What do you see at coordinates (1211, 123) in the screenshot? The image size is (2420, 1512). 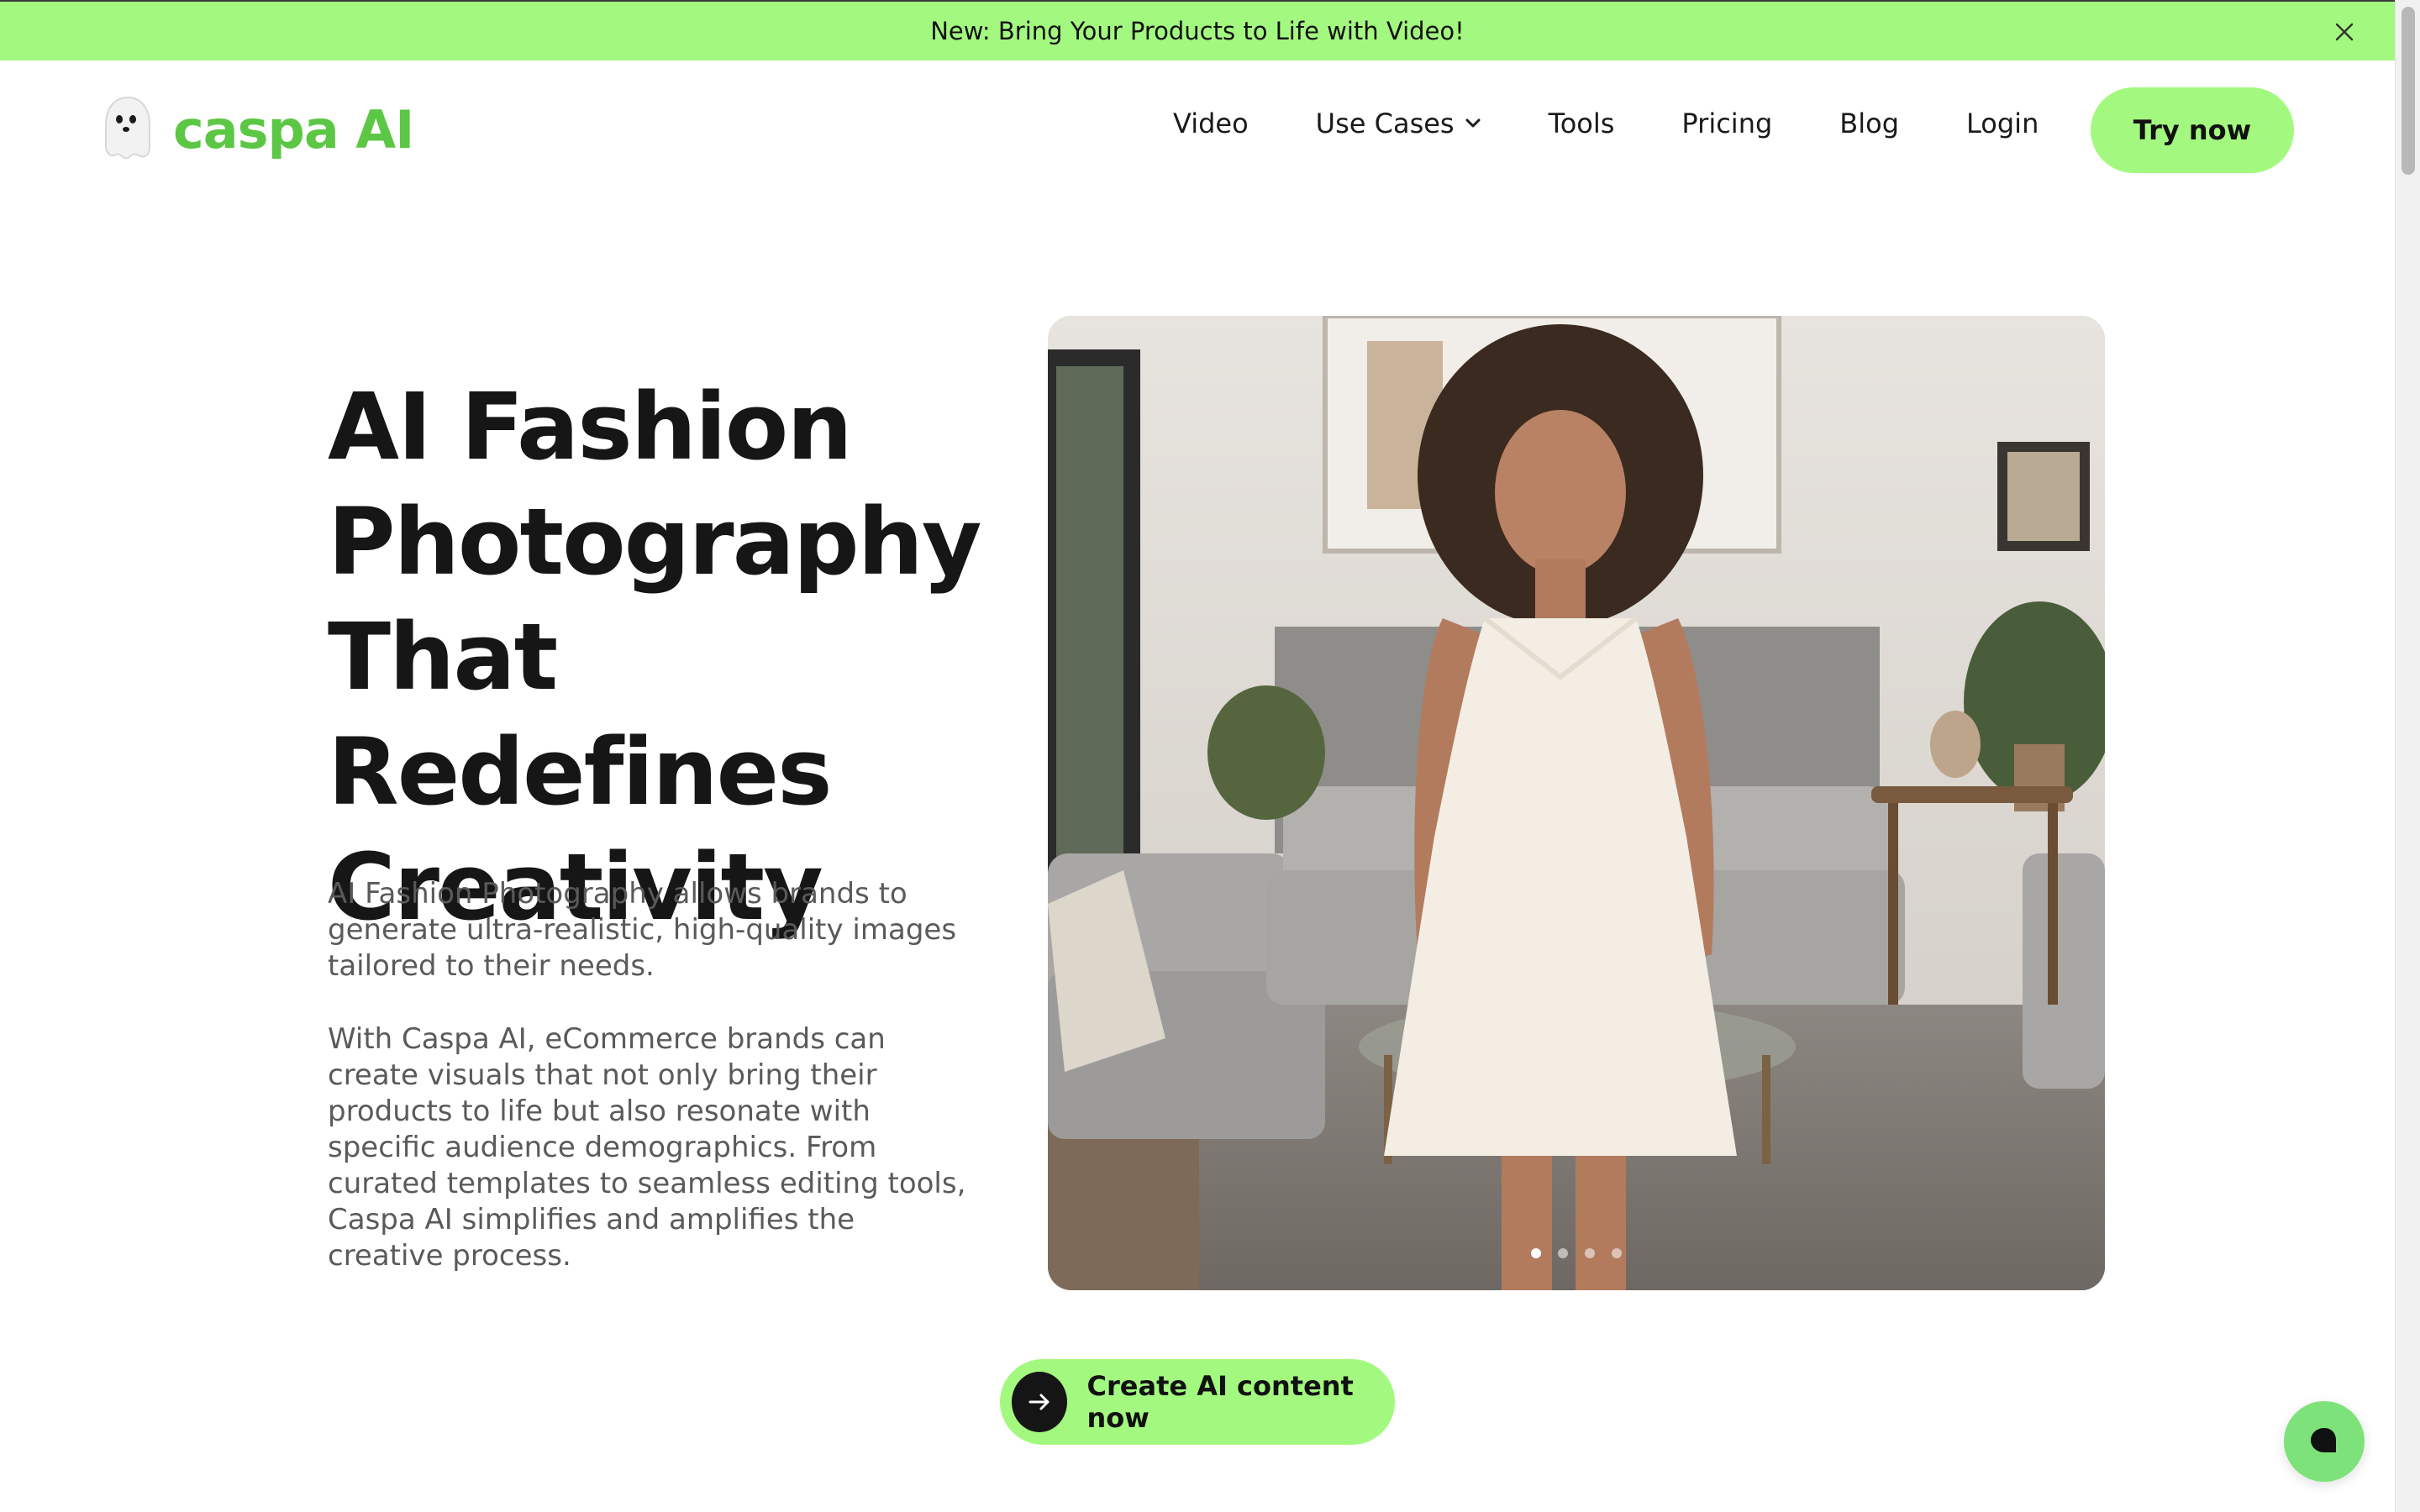 I see `nav-video: Video` at bounding box center [1211, 123].